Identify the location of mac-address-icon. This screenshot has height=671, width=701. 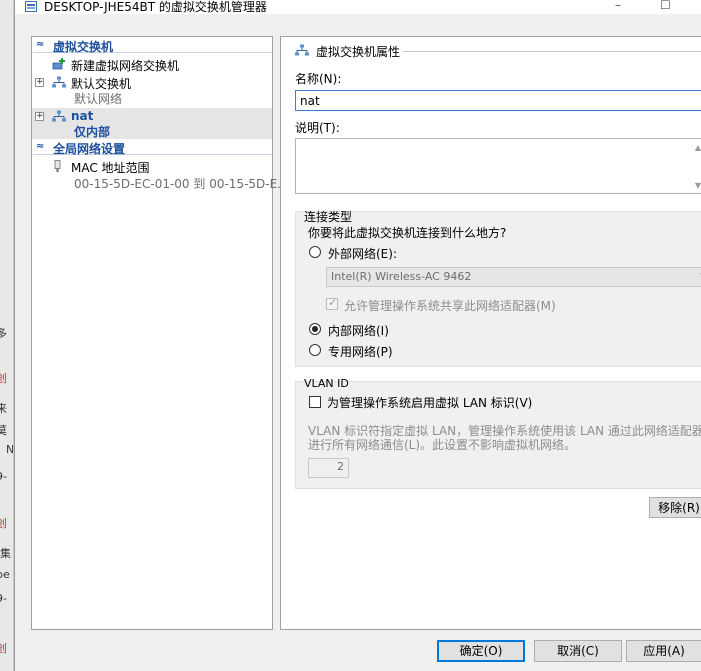
(57, 166).